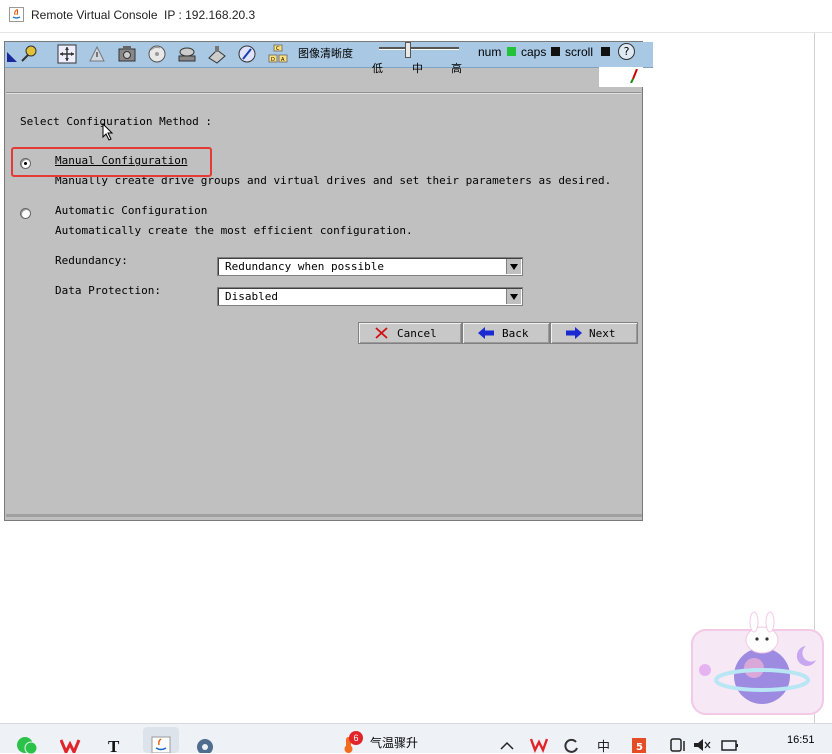  I want to click on arrow-right-icon, so click(574, 333).